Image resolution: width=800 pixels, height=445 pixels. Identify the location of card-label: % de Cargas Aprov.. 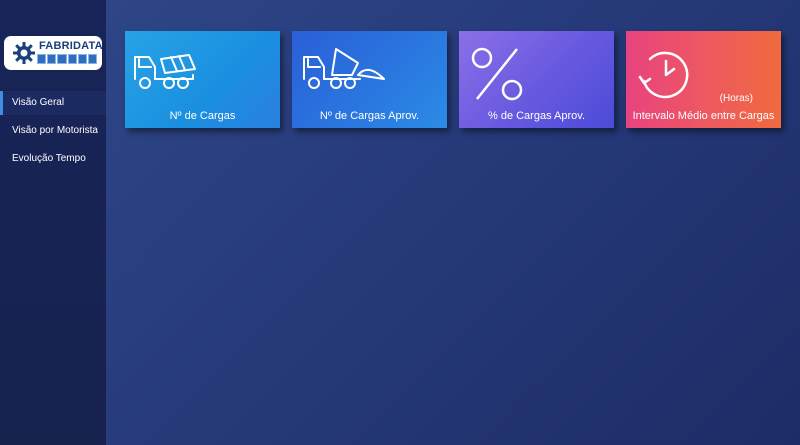
(536, 116).